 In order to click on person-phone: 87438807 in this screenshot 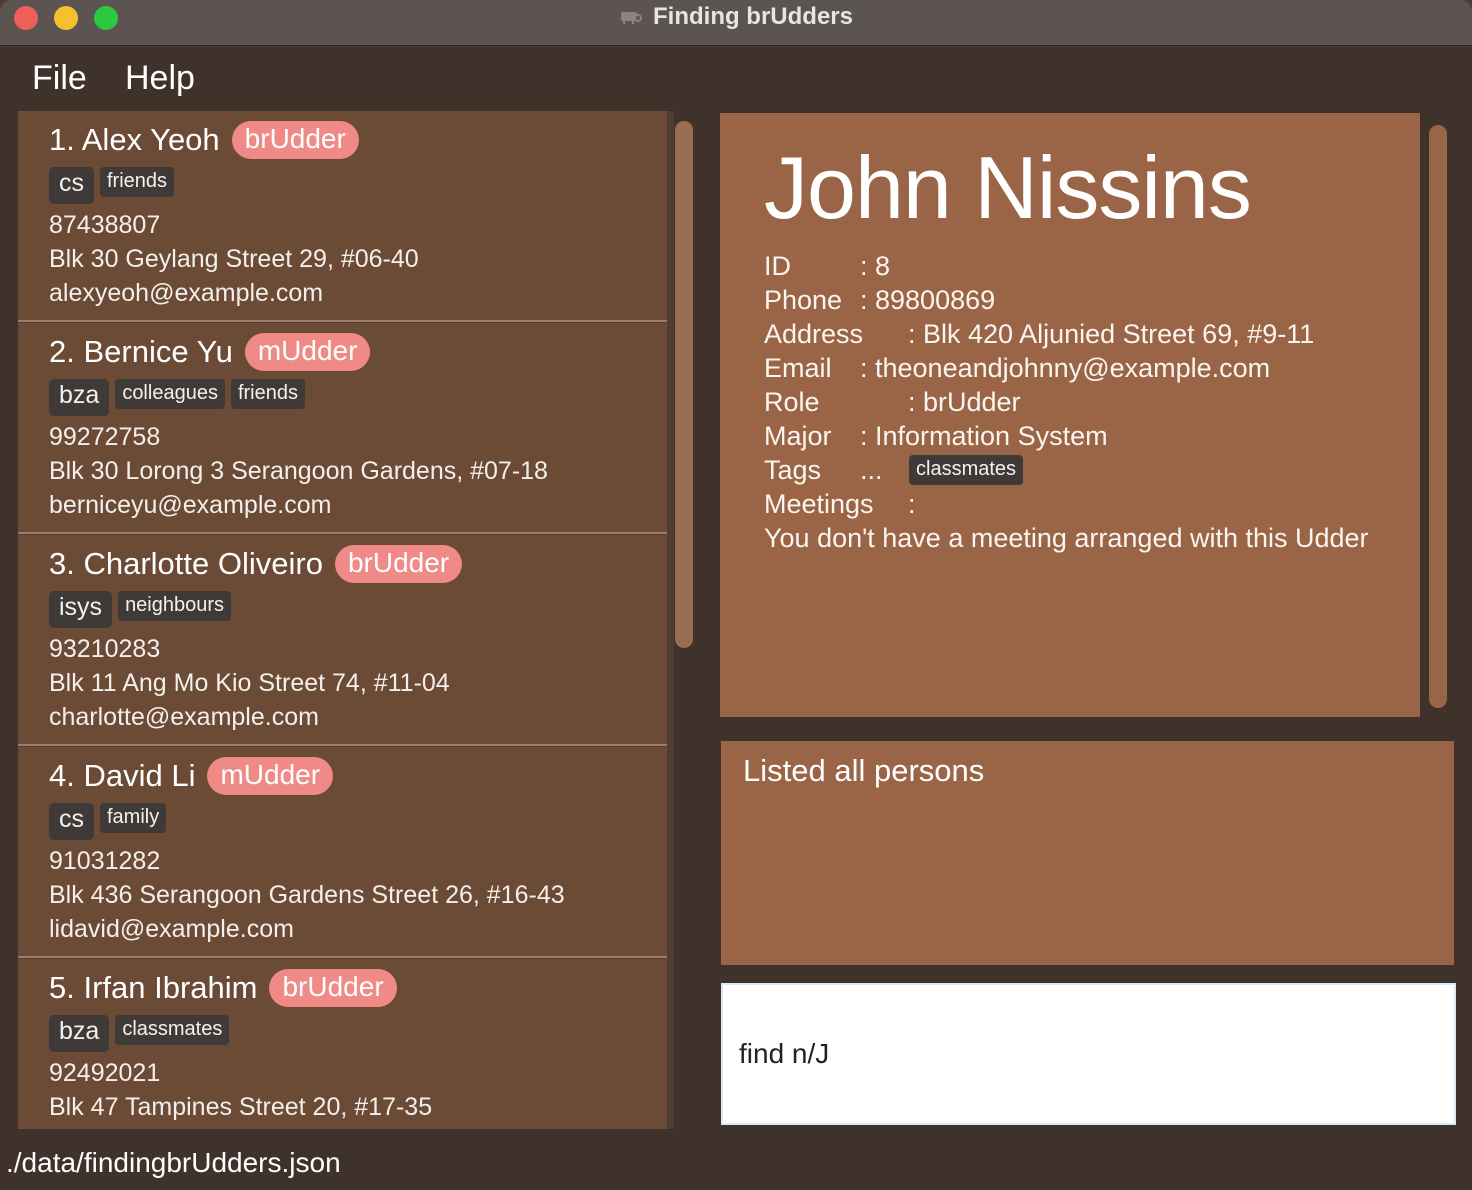, I will do `click(105, 225)`.